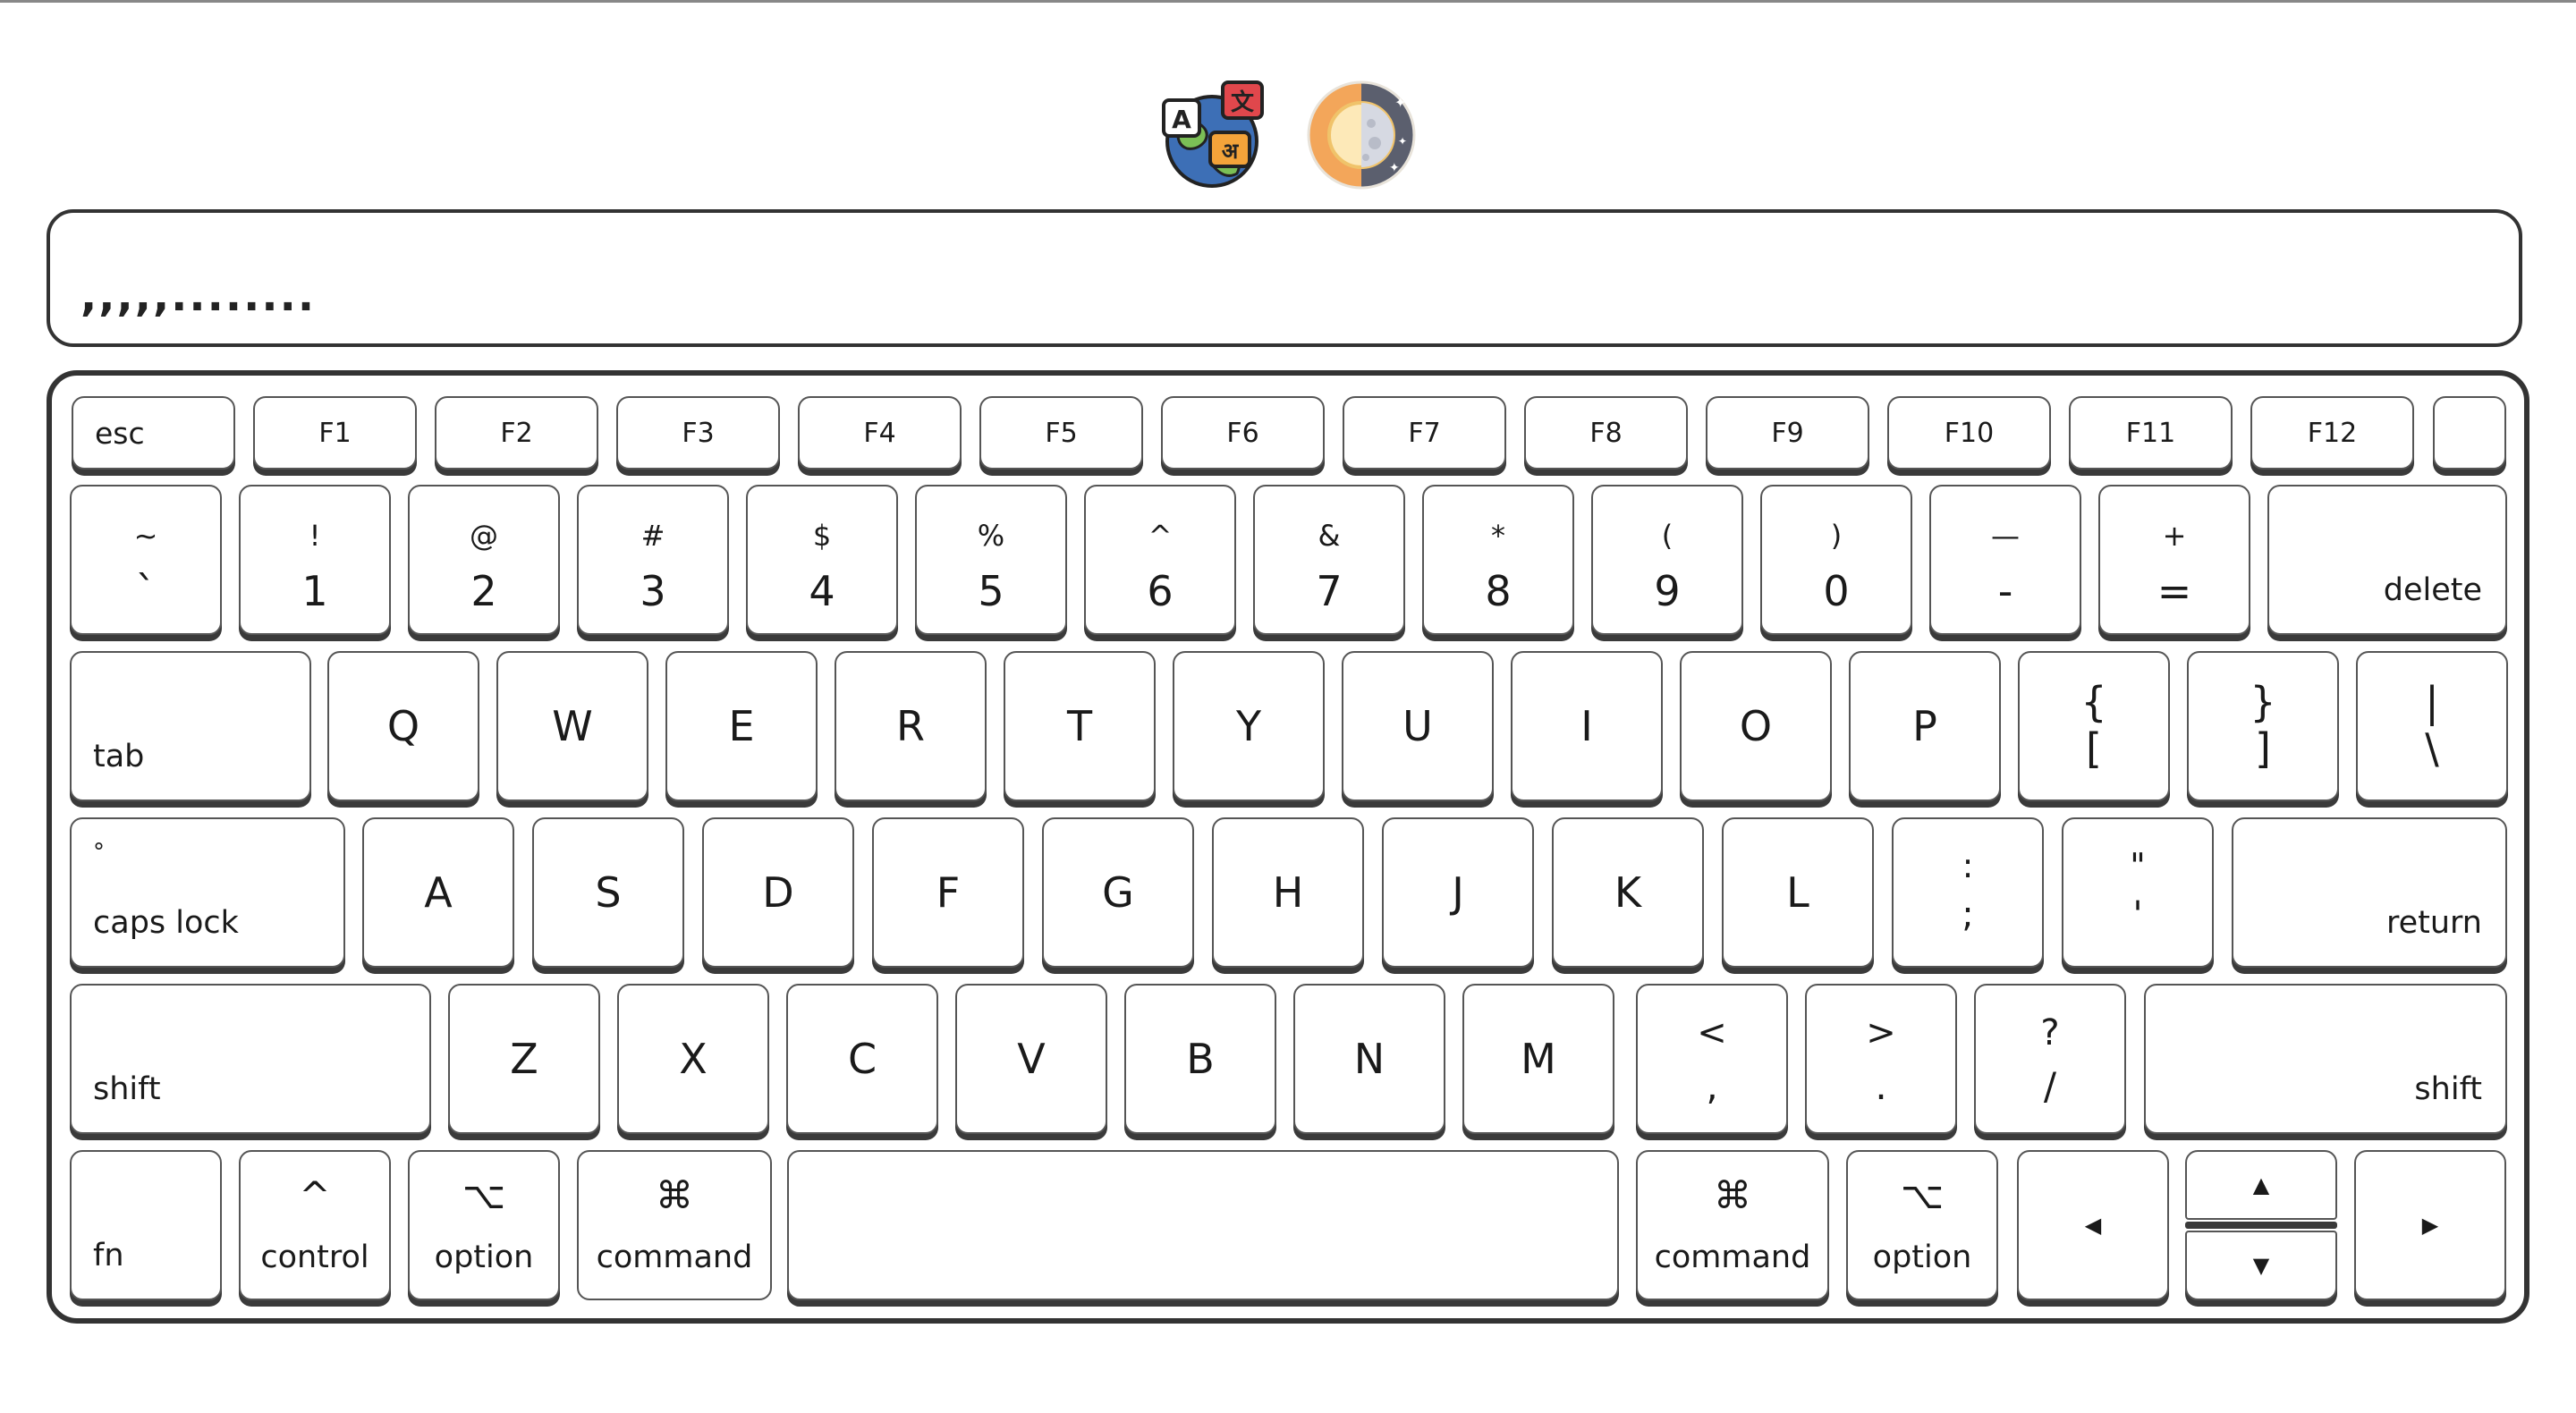 Image resolution: width=2576 pixels, height=1413 pixels. What do you see at coordinates (948, 892) in the screenshot?
I see `key-f: F` at bounding box center [948, 892].